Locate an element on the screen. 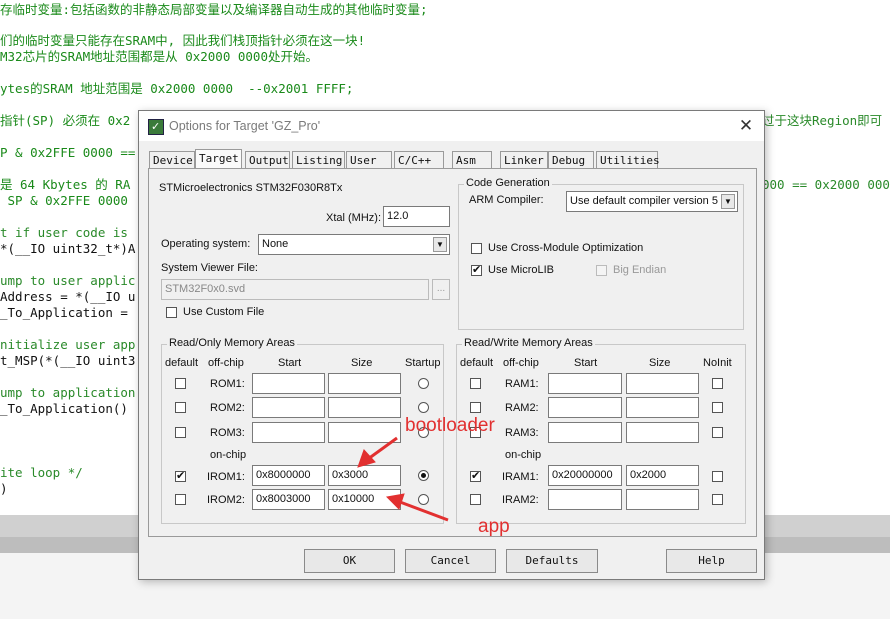 The image size is (890, 619). rom2-start-input is located at coordinates (288, 407).